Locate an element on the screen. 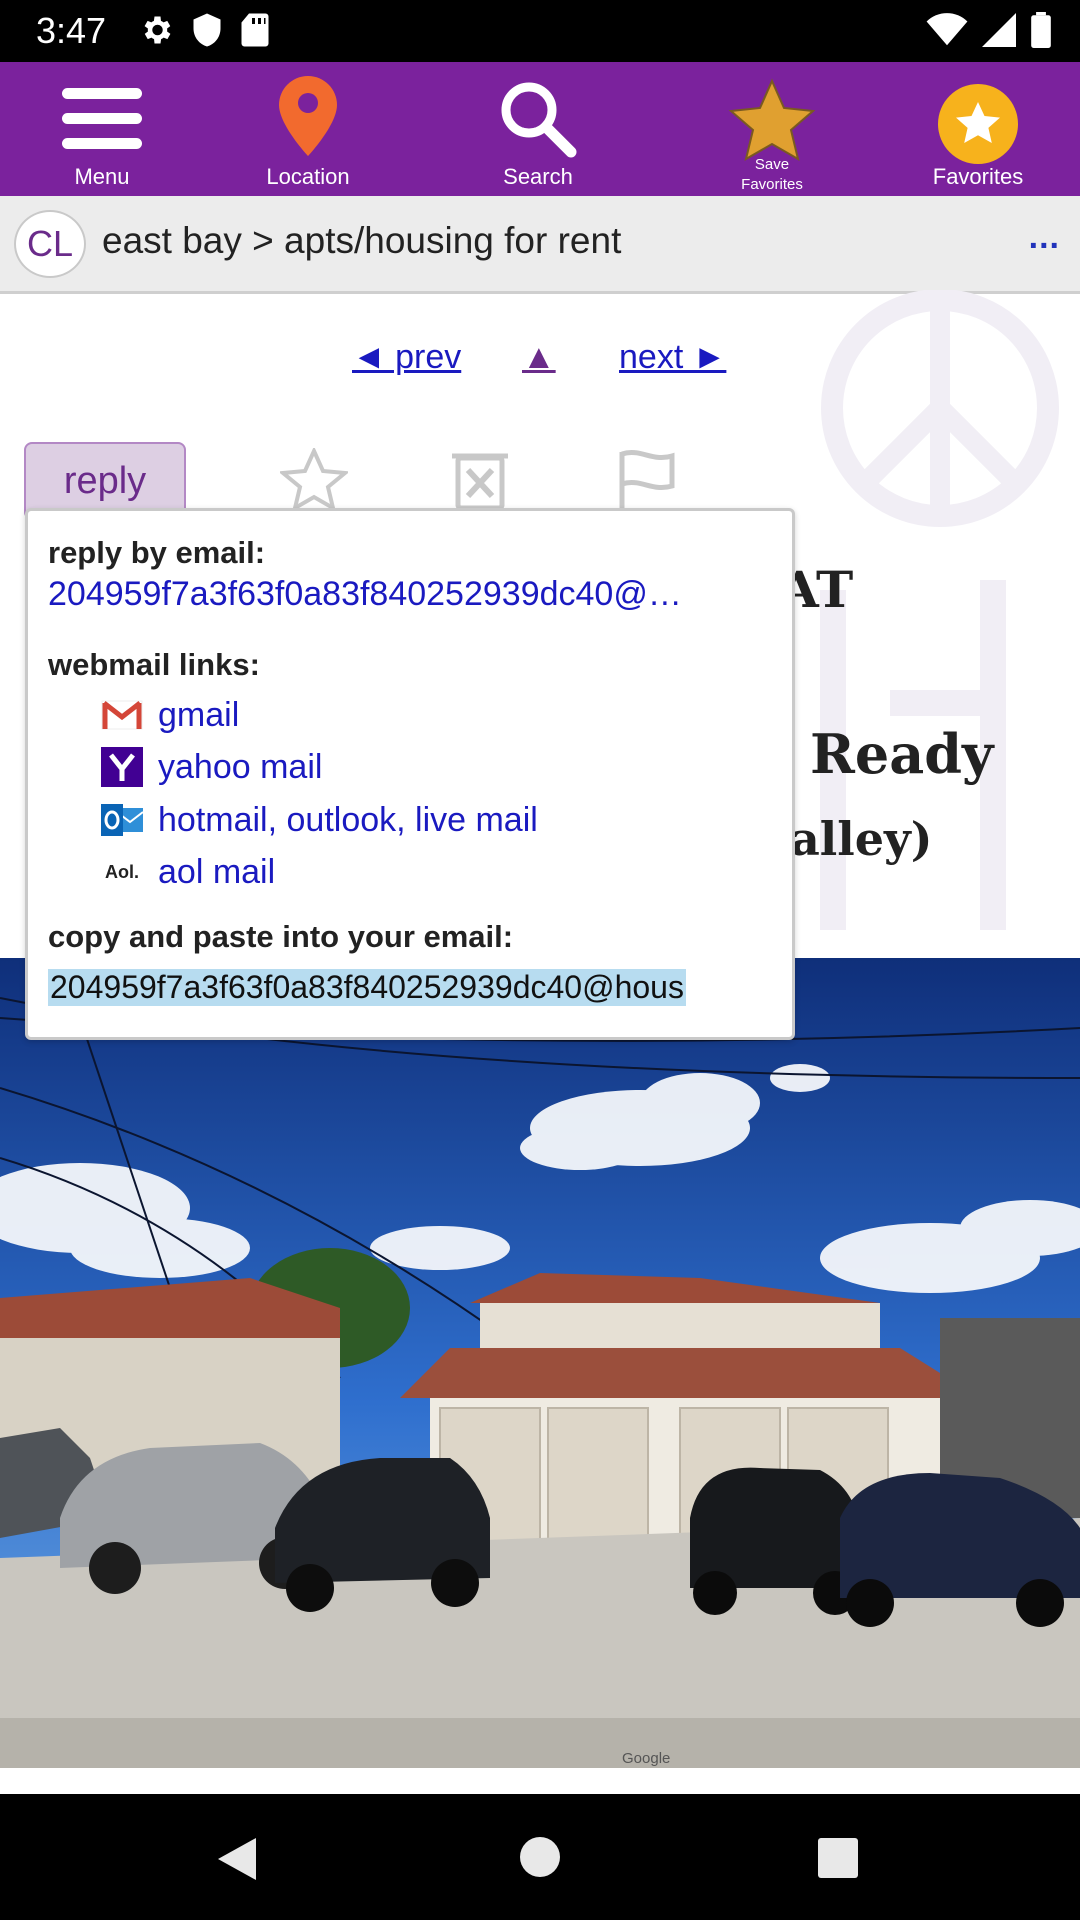 This screenshot has width=1080, height=1920. yahoo-mail-link: yahoo mail is located at coordinates (211, 767).